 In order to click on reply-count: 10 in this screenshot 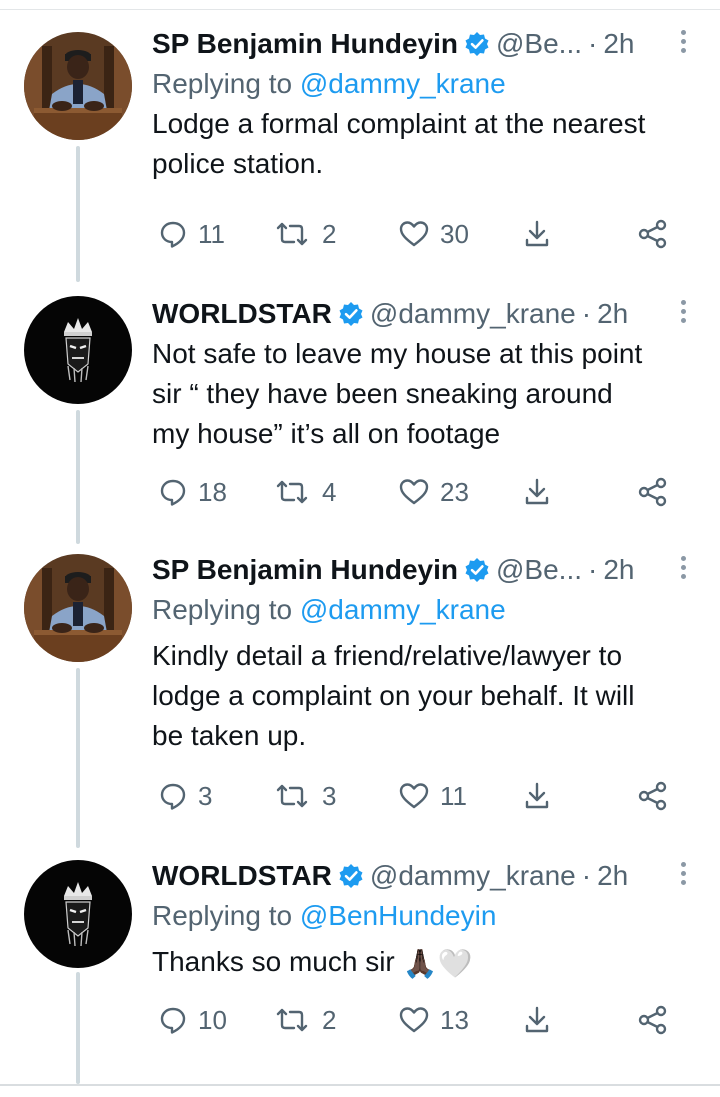, I will do `click(212, 1019)`.